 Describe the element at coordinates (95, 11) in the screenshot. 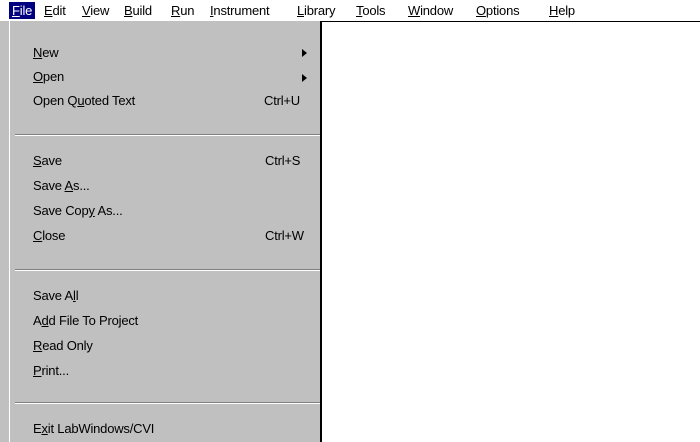

I see `menu-view: View` at that location.